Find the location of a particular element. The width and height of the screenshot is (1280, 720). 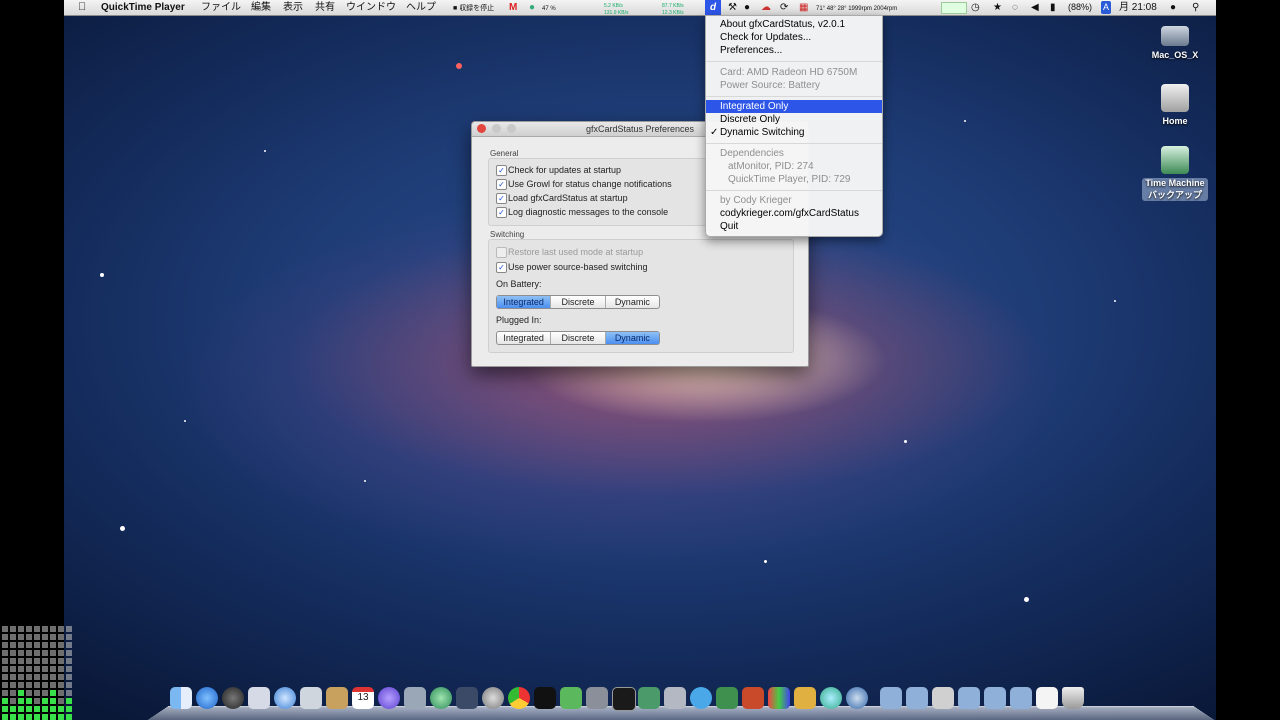

calendar-icon: ▦ is located at coordinates (803, 7).